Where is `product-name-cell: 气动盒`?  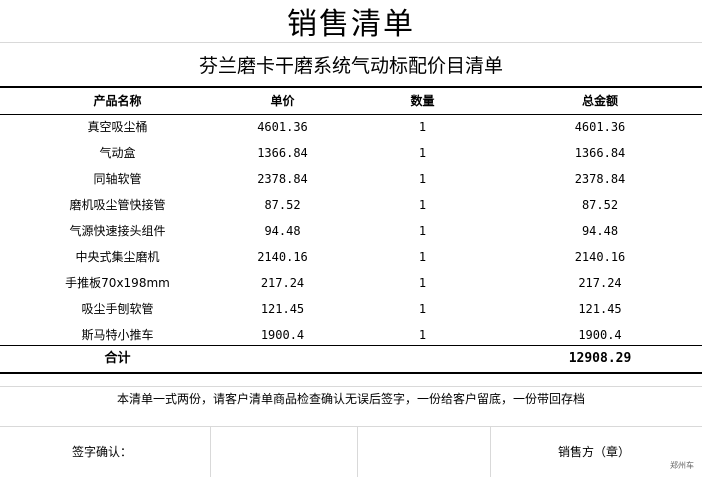 product-name-cell: 气动盒 is located at coordinates (117, 153).